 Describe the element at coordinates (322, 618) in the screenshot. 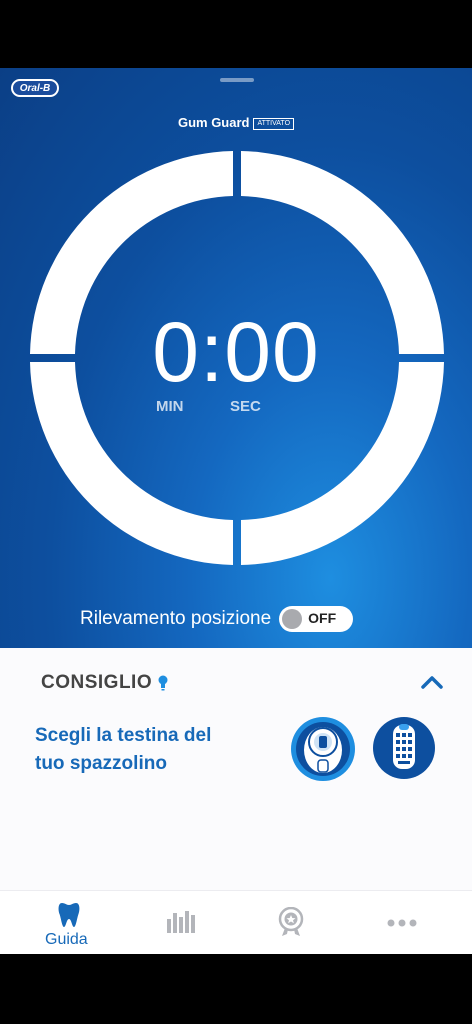

I see `toggle-state-label: OFF` at that location.